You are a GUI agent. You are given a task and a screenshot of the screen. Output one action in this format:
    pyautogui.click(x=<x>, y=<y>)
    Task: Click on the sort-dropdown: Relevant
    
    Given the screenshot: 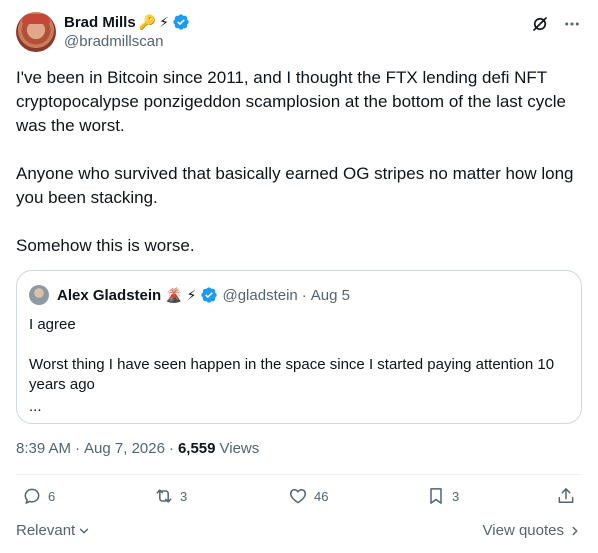 What is the action you would take?
    pyautogui.click(x=53, y=530)
    